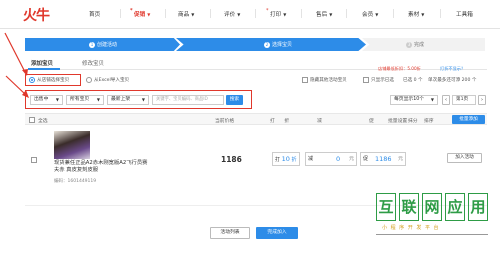 The width and height of the screenshot is (500, 259). What do you see at coordinates (464, 14) in the screenshot?
I see `nav-item-toolbox: 工具箱` at bounding box center [464, 14].